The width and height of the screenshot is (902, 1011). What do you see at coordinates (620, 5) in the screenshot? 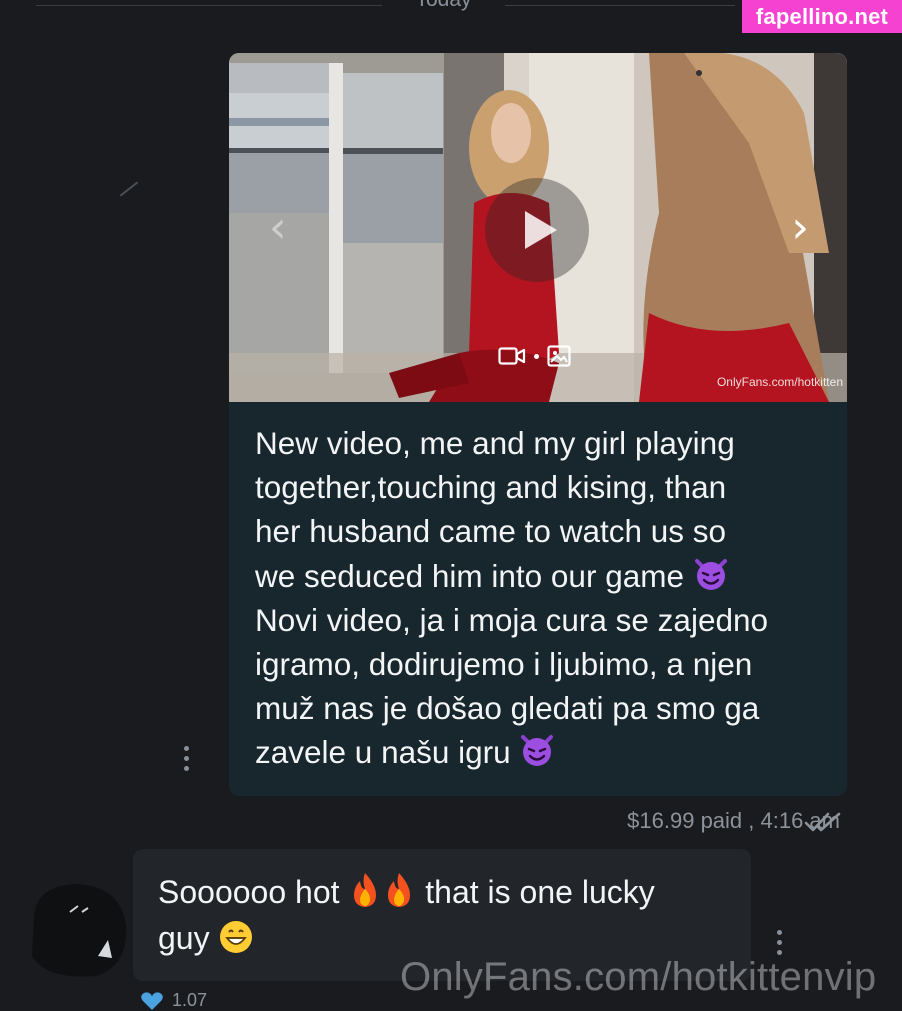
I see `separator-line-right` at bounding box center [620, 5].